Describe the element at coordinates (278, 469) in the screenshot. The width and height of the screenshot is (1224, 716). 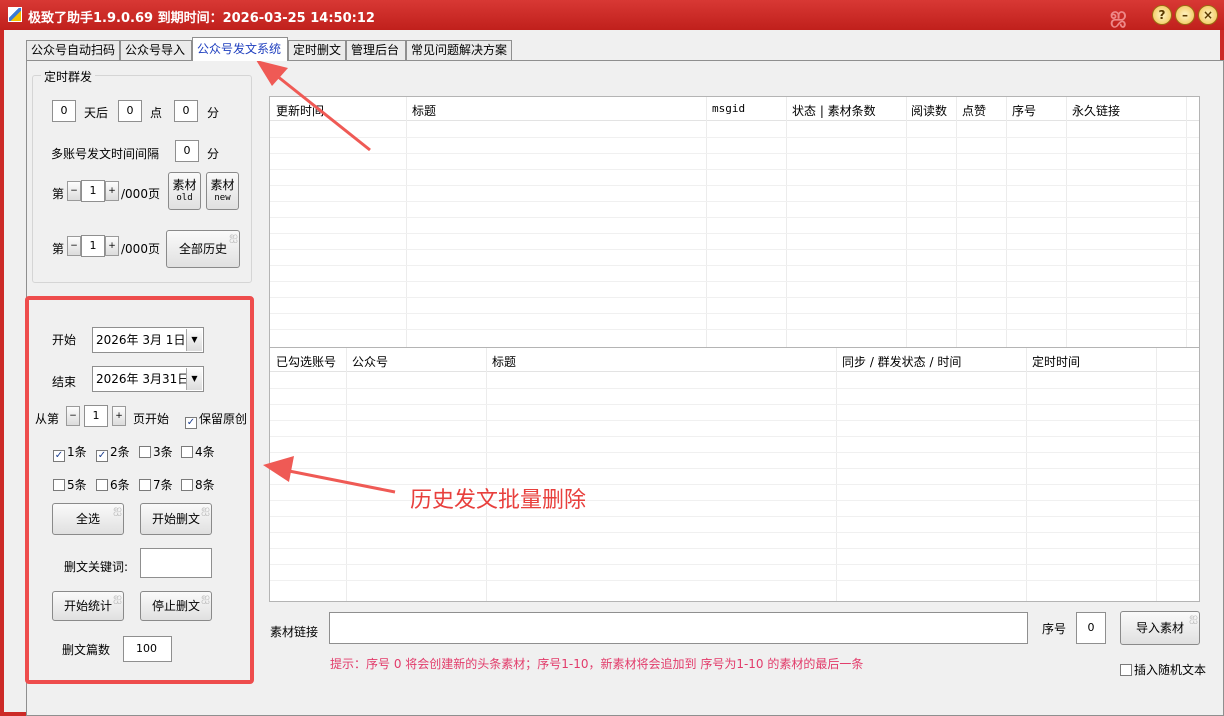
I see `arrow-head-icon` at that location.